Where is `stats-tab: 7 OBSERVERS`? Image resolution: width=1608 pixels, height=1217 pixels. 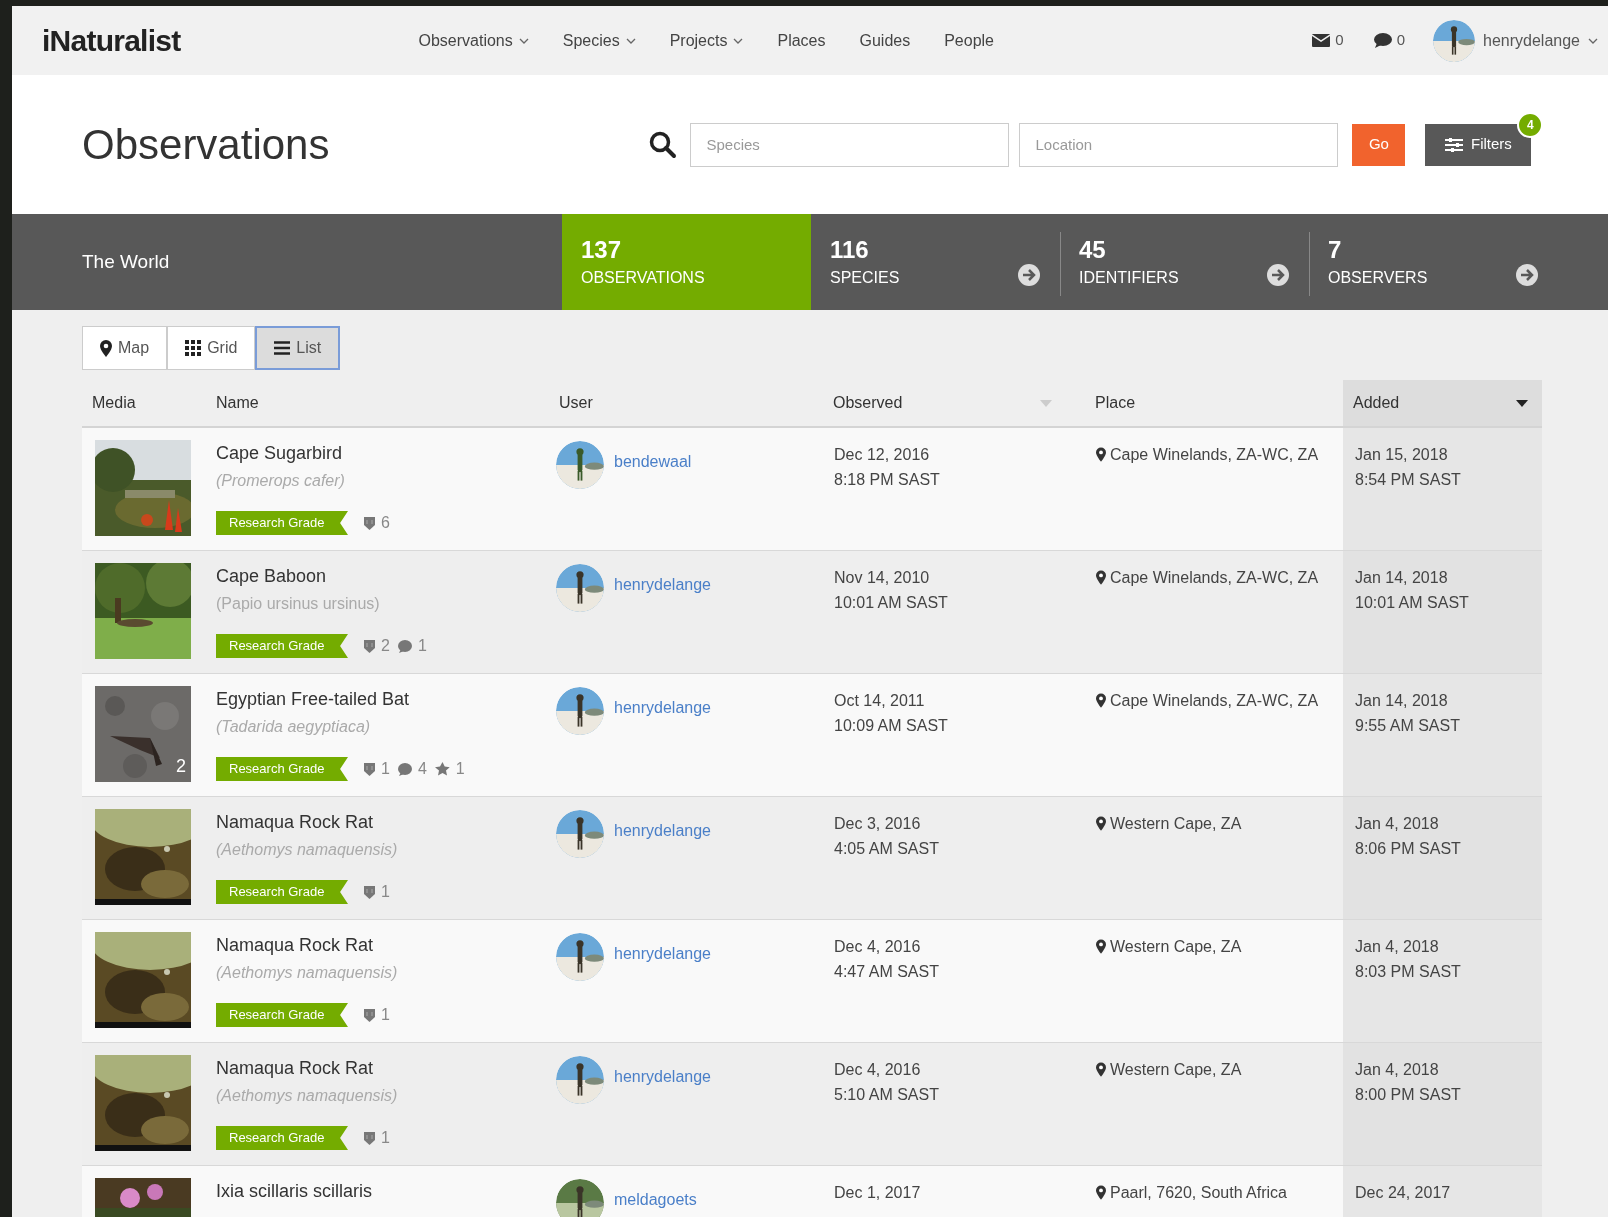
stats-tab: 7 OBSERVERS is located at coordinates (1433, 262).